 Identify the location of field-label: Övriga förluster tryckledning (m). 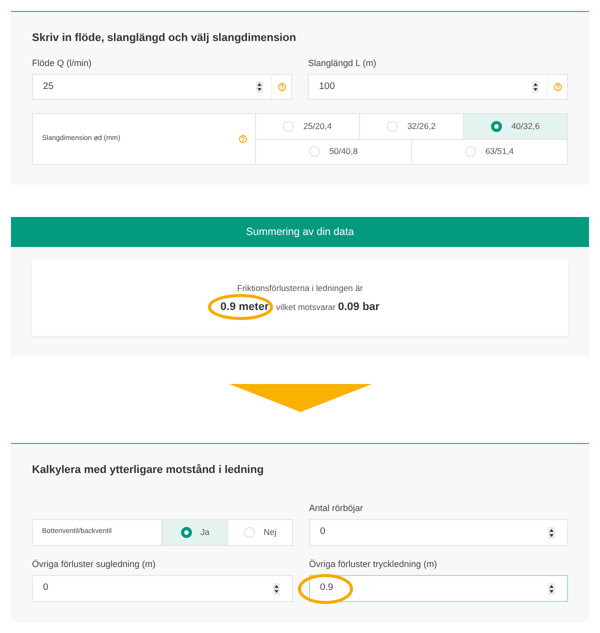
(373, 564).